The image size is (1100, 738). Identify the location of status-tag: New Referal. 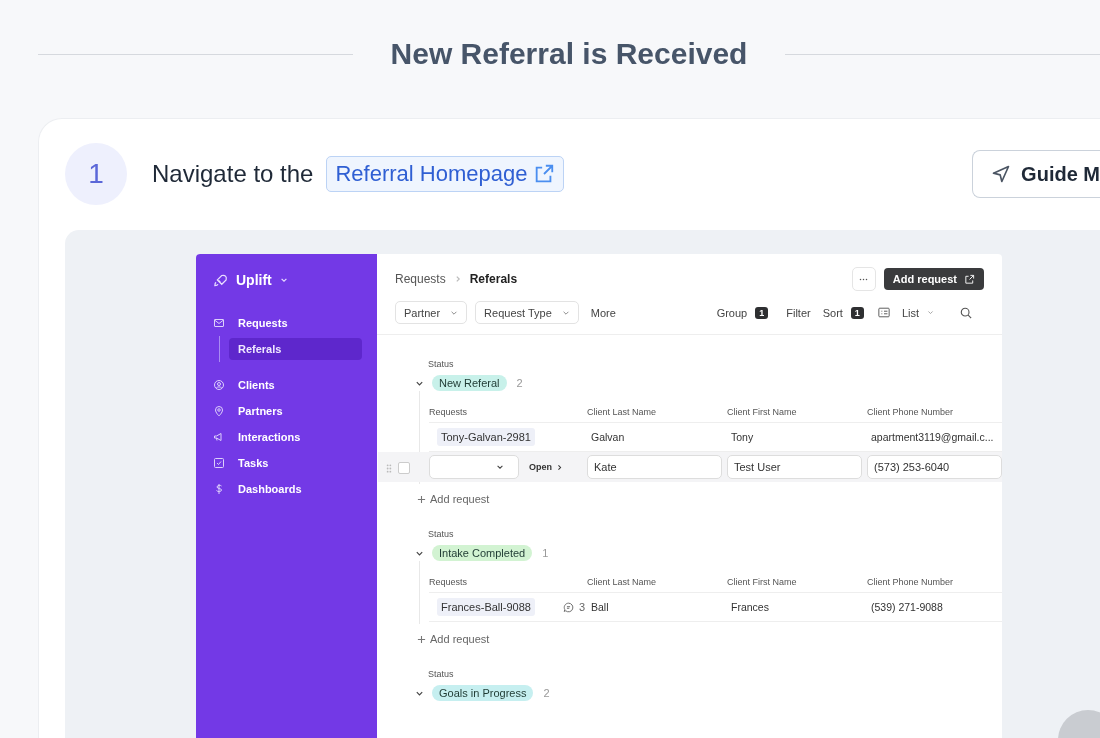
(469, 383).